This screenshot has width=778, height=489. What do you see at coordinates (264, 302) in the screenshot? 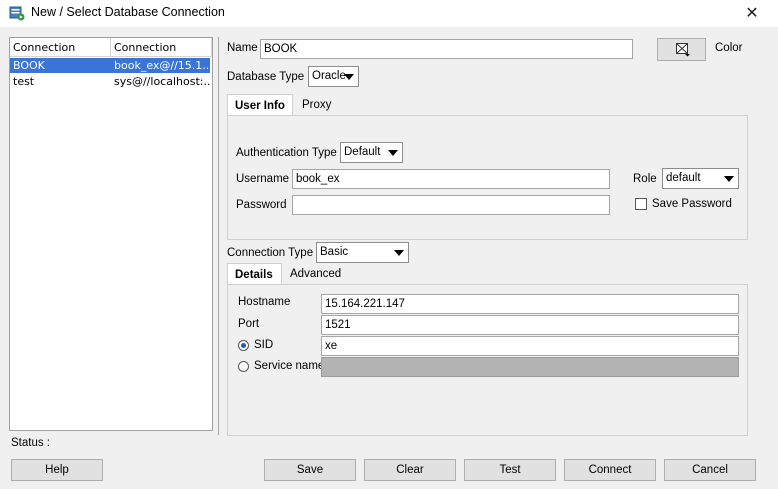
I see `hostname-label: Hostname` at bounding box center [264, 302].